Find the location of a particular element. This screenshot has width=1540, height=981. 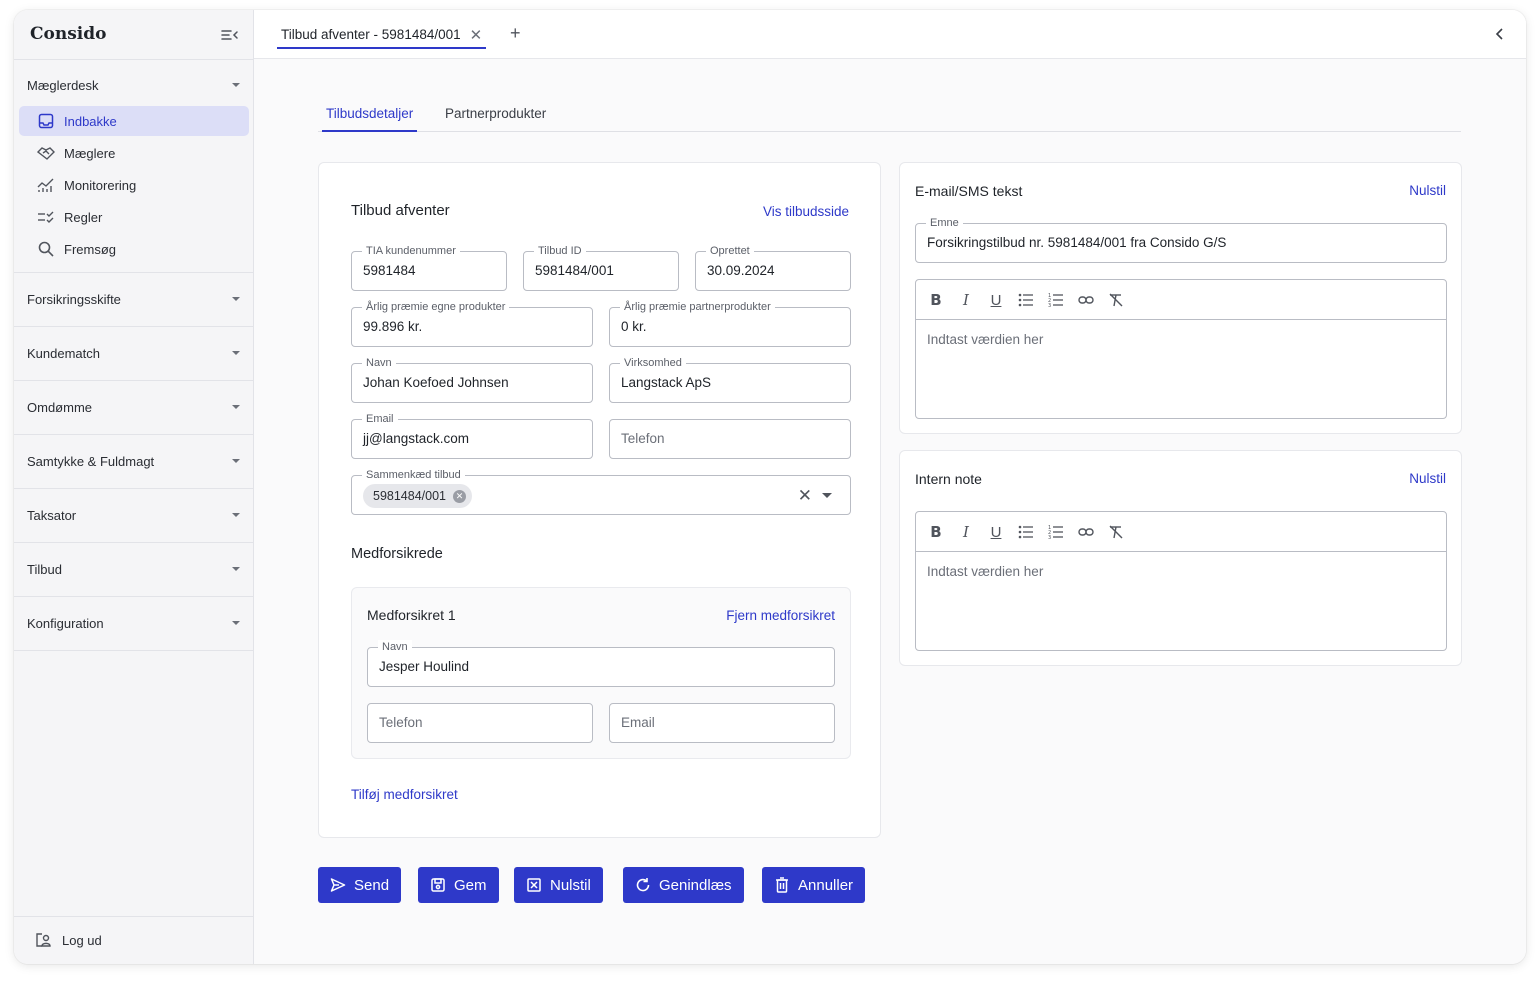

logout-button: Log ud is located at coordinates (68, 940).